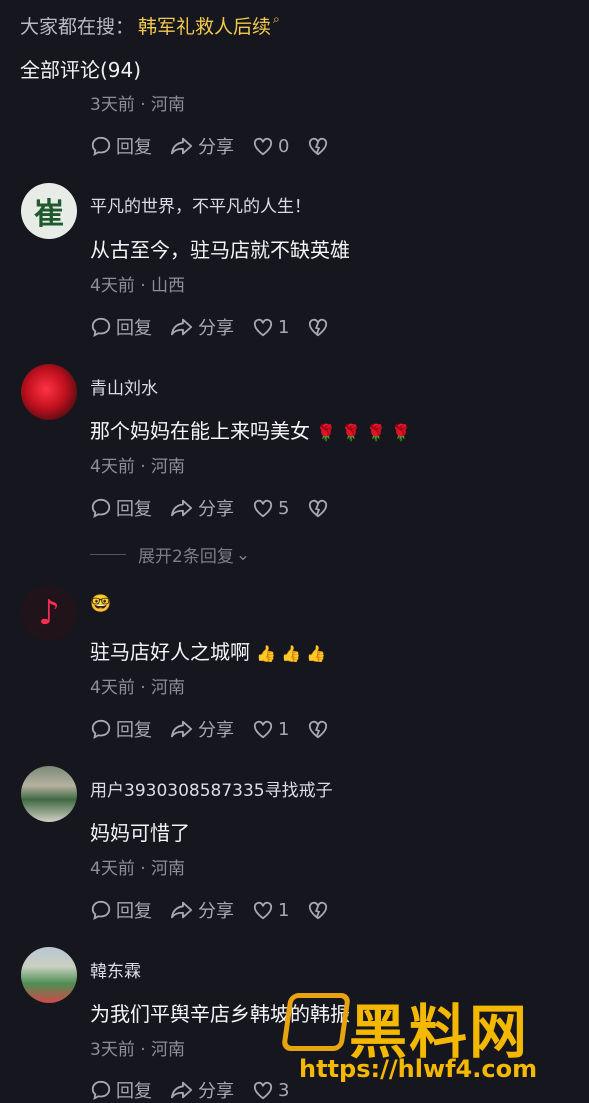 Image resolution: width=589 pixels, height=1103 pixels. What do you see at coordinates (170, 652) in the screenshot?
I see `comment-text: 驻马店好人之城啊` at bounding box center [170, 652].